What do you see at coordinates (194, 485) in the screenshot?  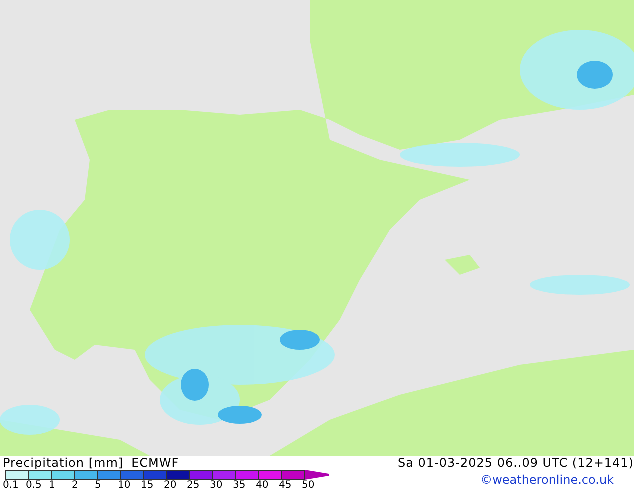 I see `legend-label: 25` at bounding box center [194, 485].